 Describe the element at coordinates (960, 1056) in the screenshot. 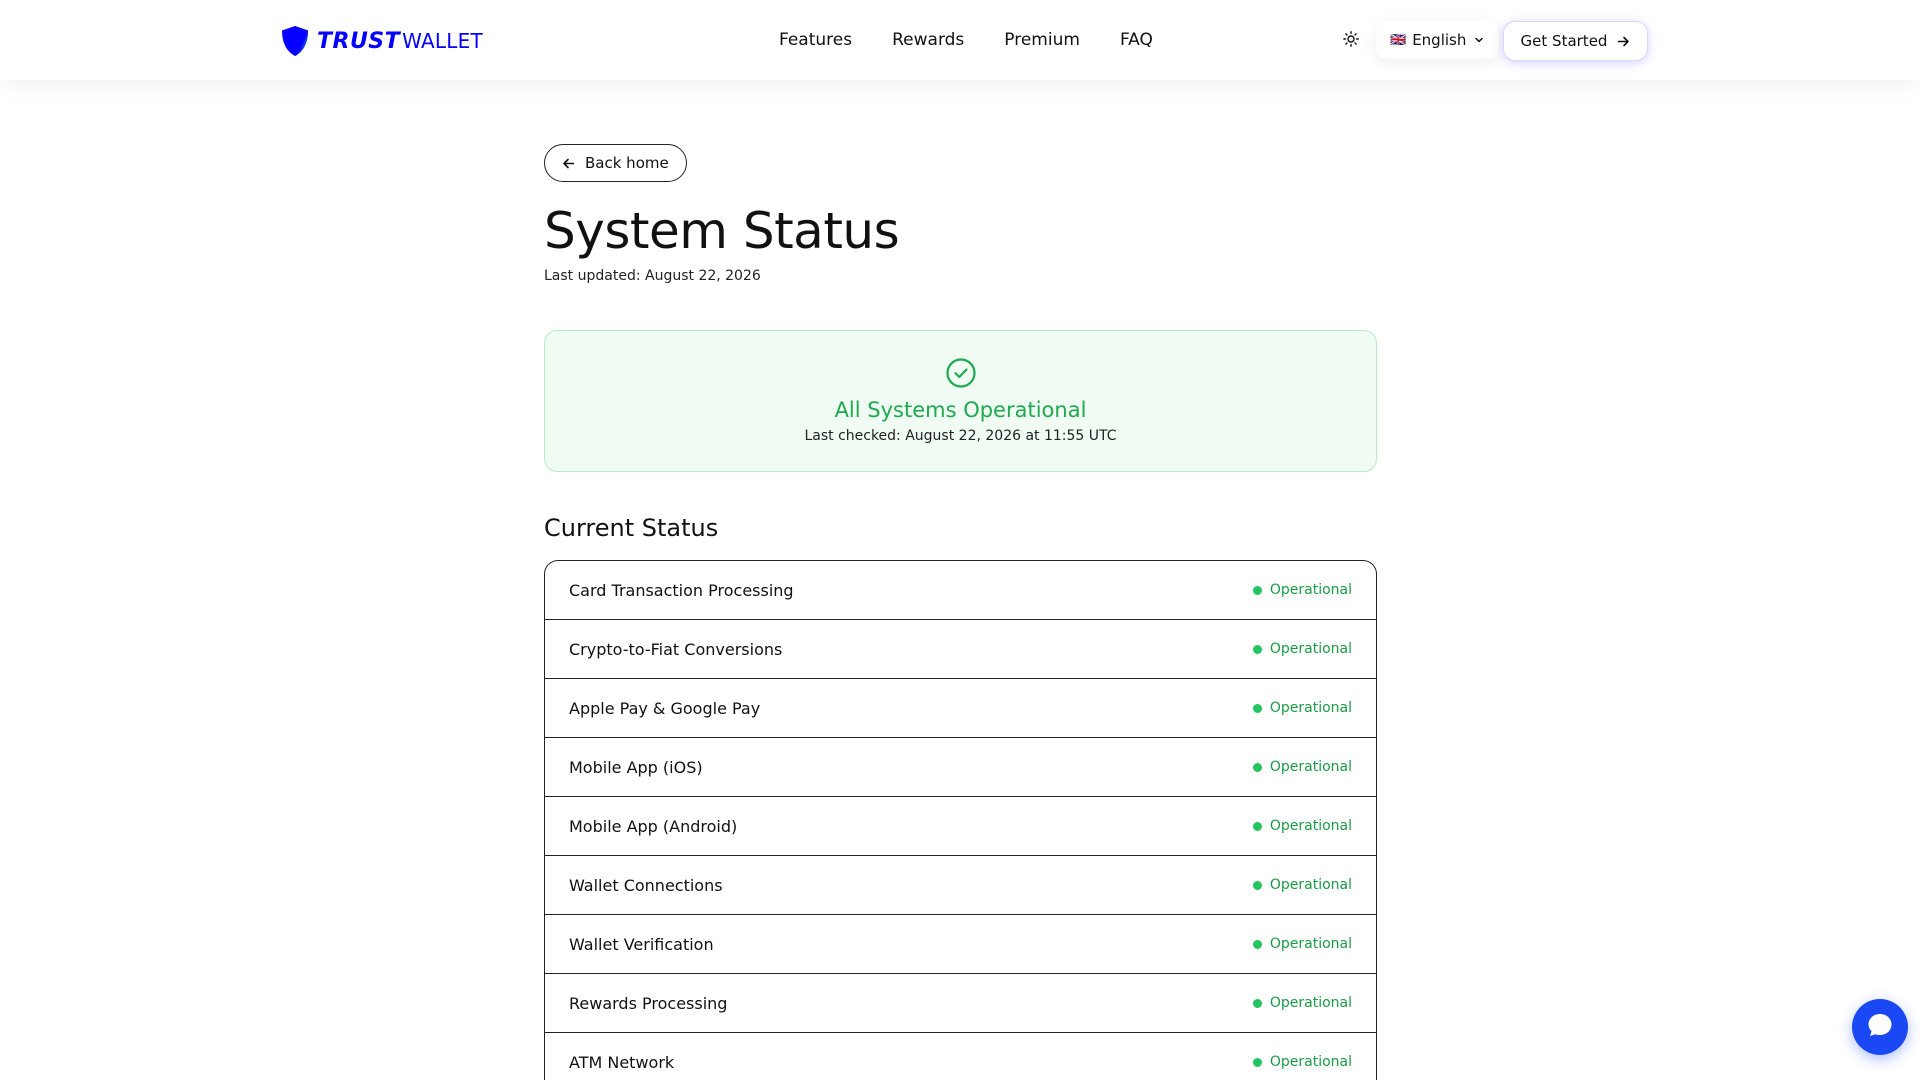

I see `list-item: ATM Network Operational` at that location.